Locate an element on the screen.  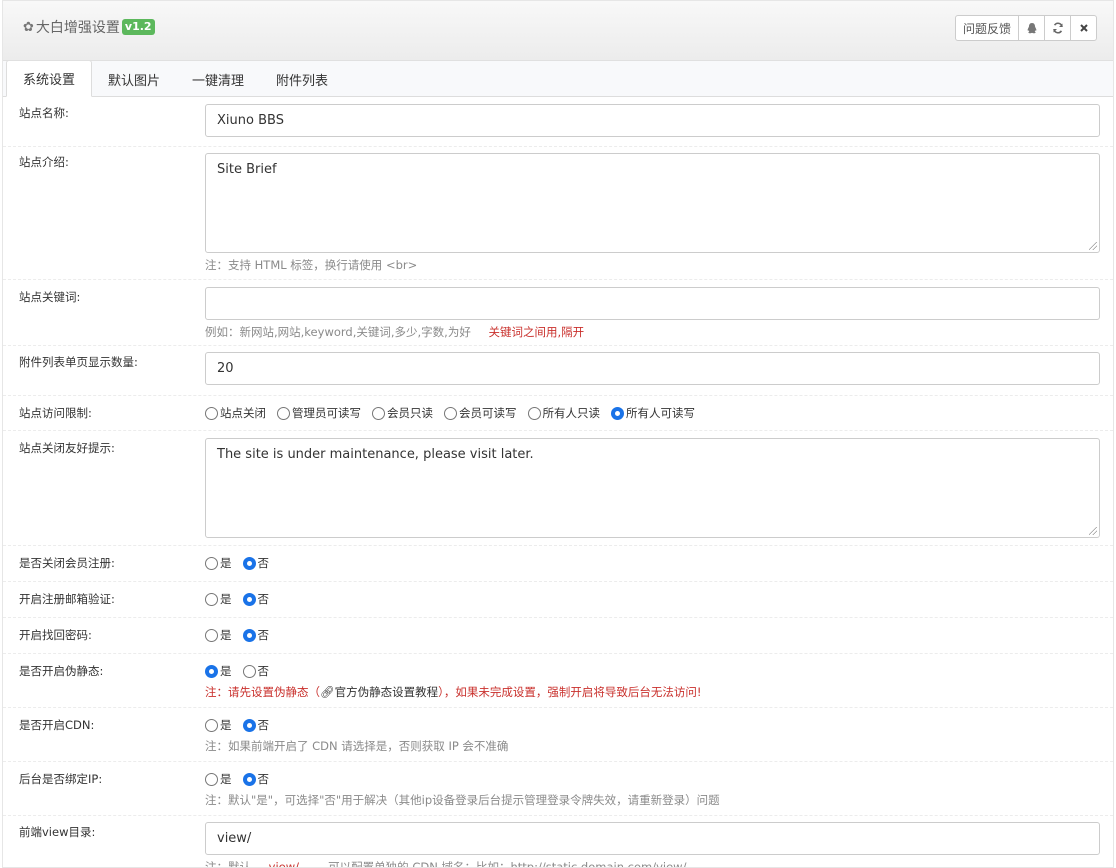
url-rewrite-tutorial-link: 官方伪静态设置教程 is located at coordinates (387, 692).